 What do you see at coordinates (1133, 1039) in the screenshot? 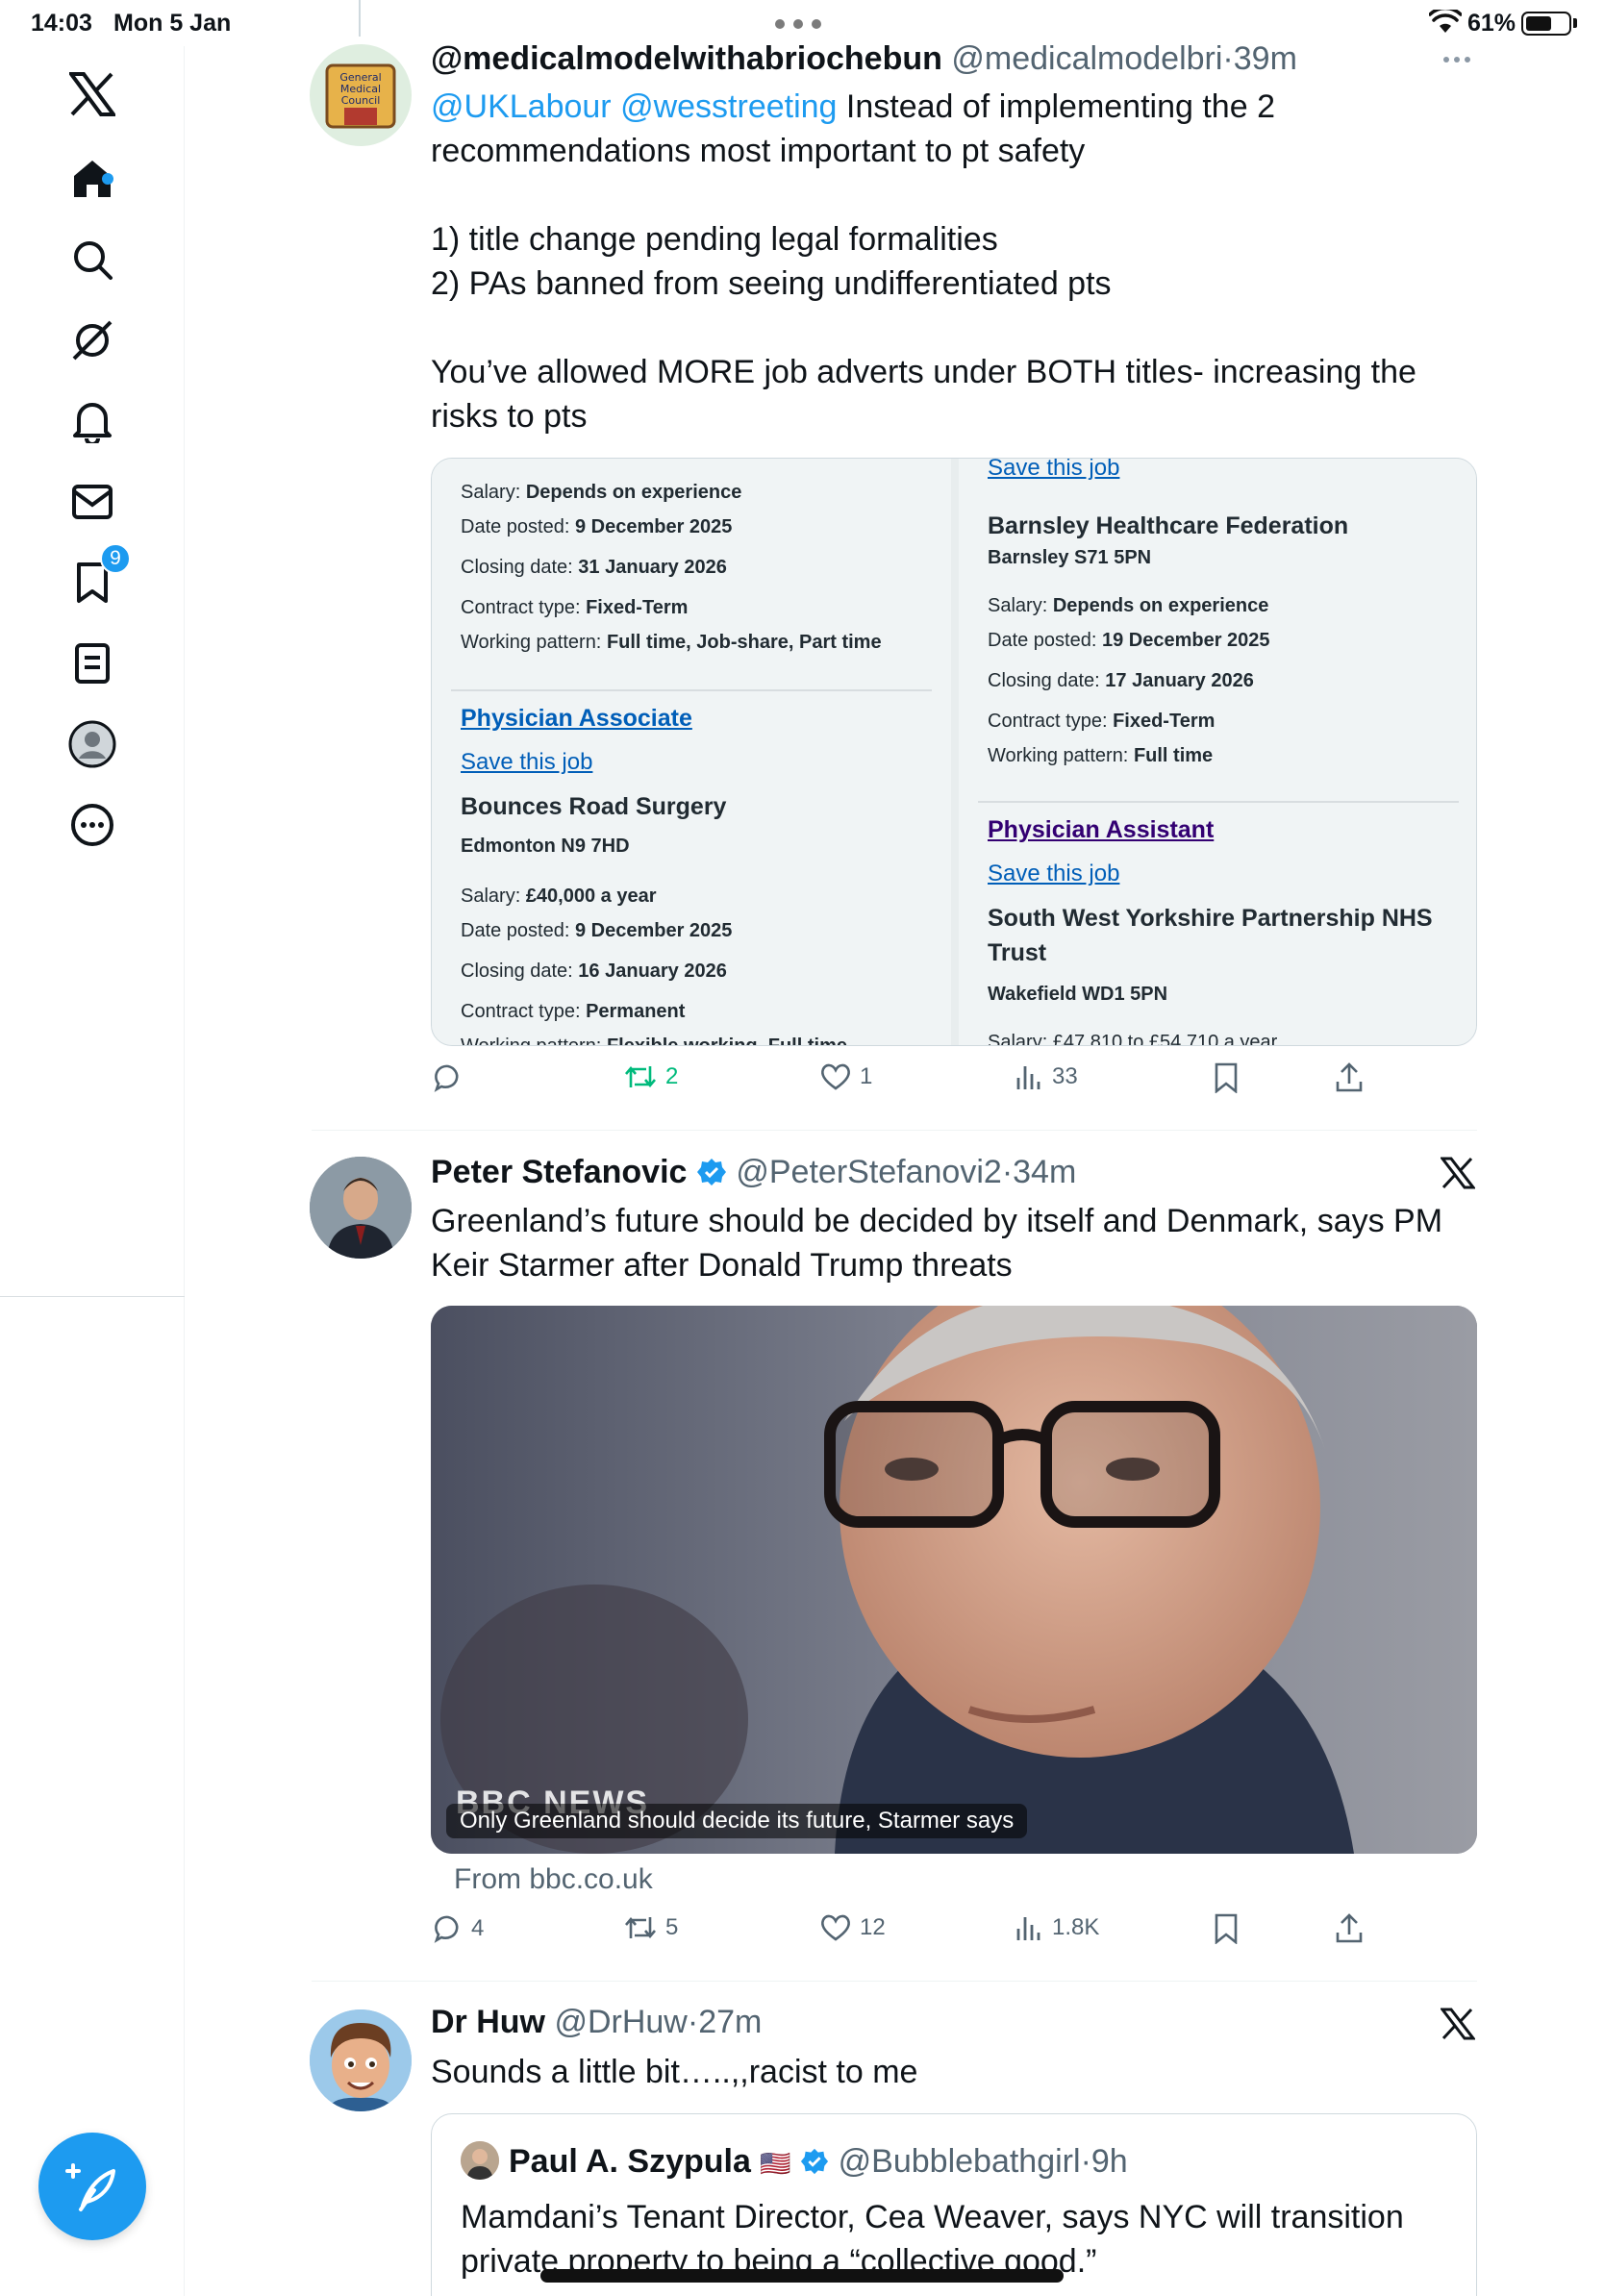
I see `job-detail: Salary: £47,810 to £54,710 a year` at bounding box center [1133, 1039].